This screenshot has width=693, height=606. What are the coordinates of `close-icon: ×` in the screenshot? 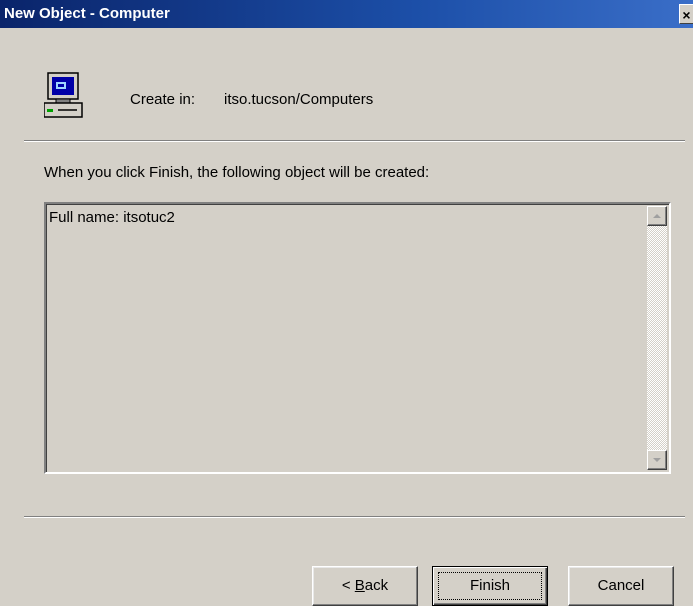 It's located at (686, 15).